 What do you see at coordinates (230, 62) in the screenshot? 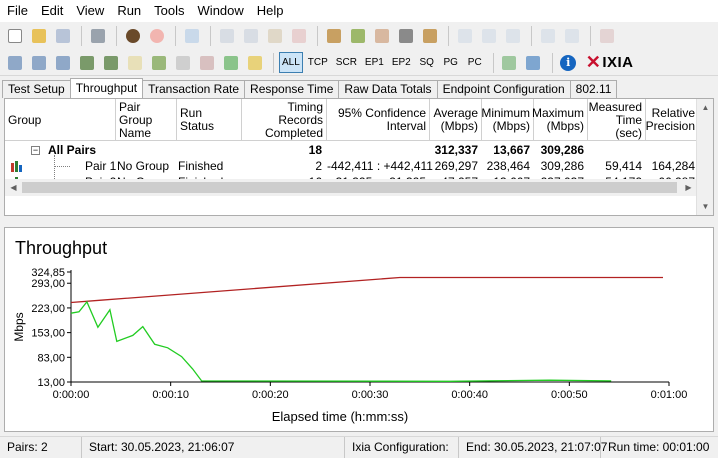
I see `check-button` at bounding box center [230, 62].